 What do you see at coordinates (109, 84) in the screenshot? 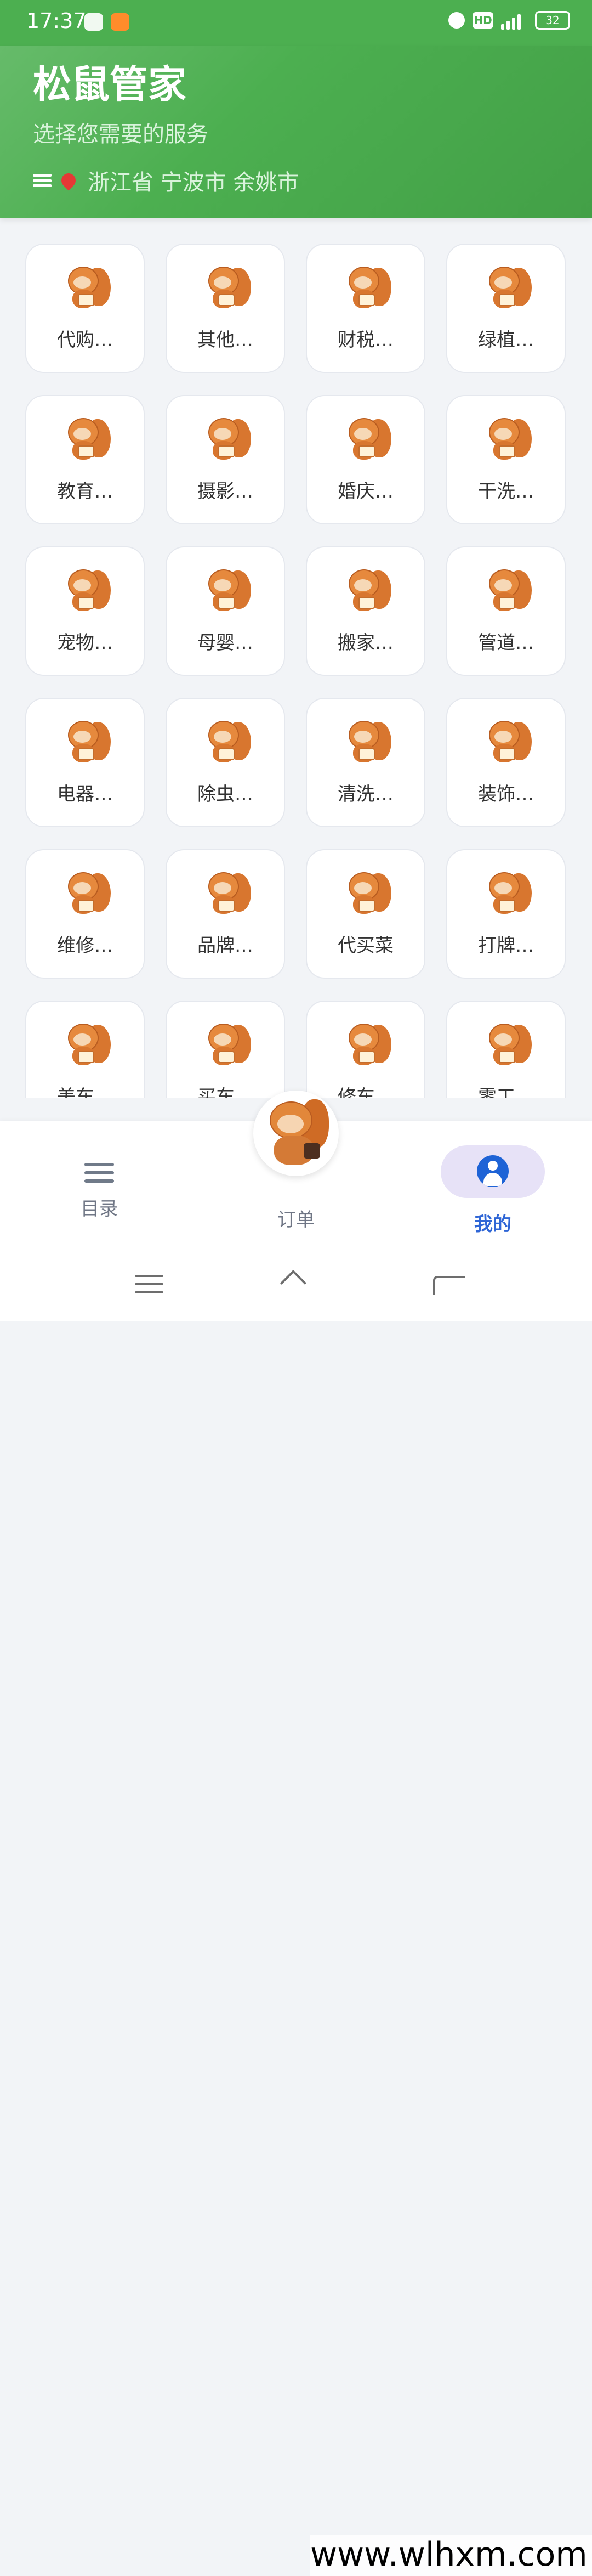
I see `app-title: 松鼠管家` at bounding box center [109, 84].